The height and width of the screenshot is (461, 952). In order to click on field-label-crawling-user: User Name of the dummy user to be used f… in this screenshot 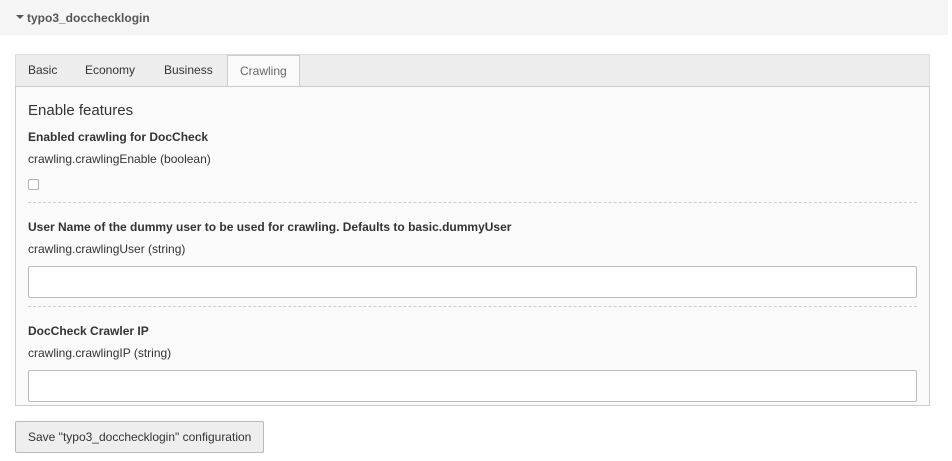, I will do `click(270, 227)`.